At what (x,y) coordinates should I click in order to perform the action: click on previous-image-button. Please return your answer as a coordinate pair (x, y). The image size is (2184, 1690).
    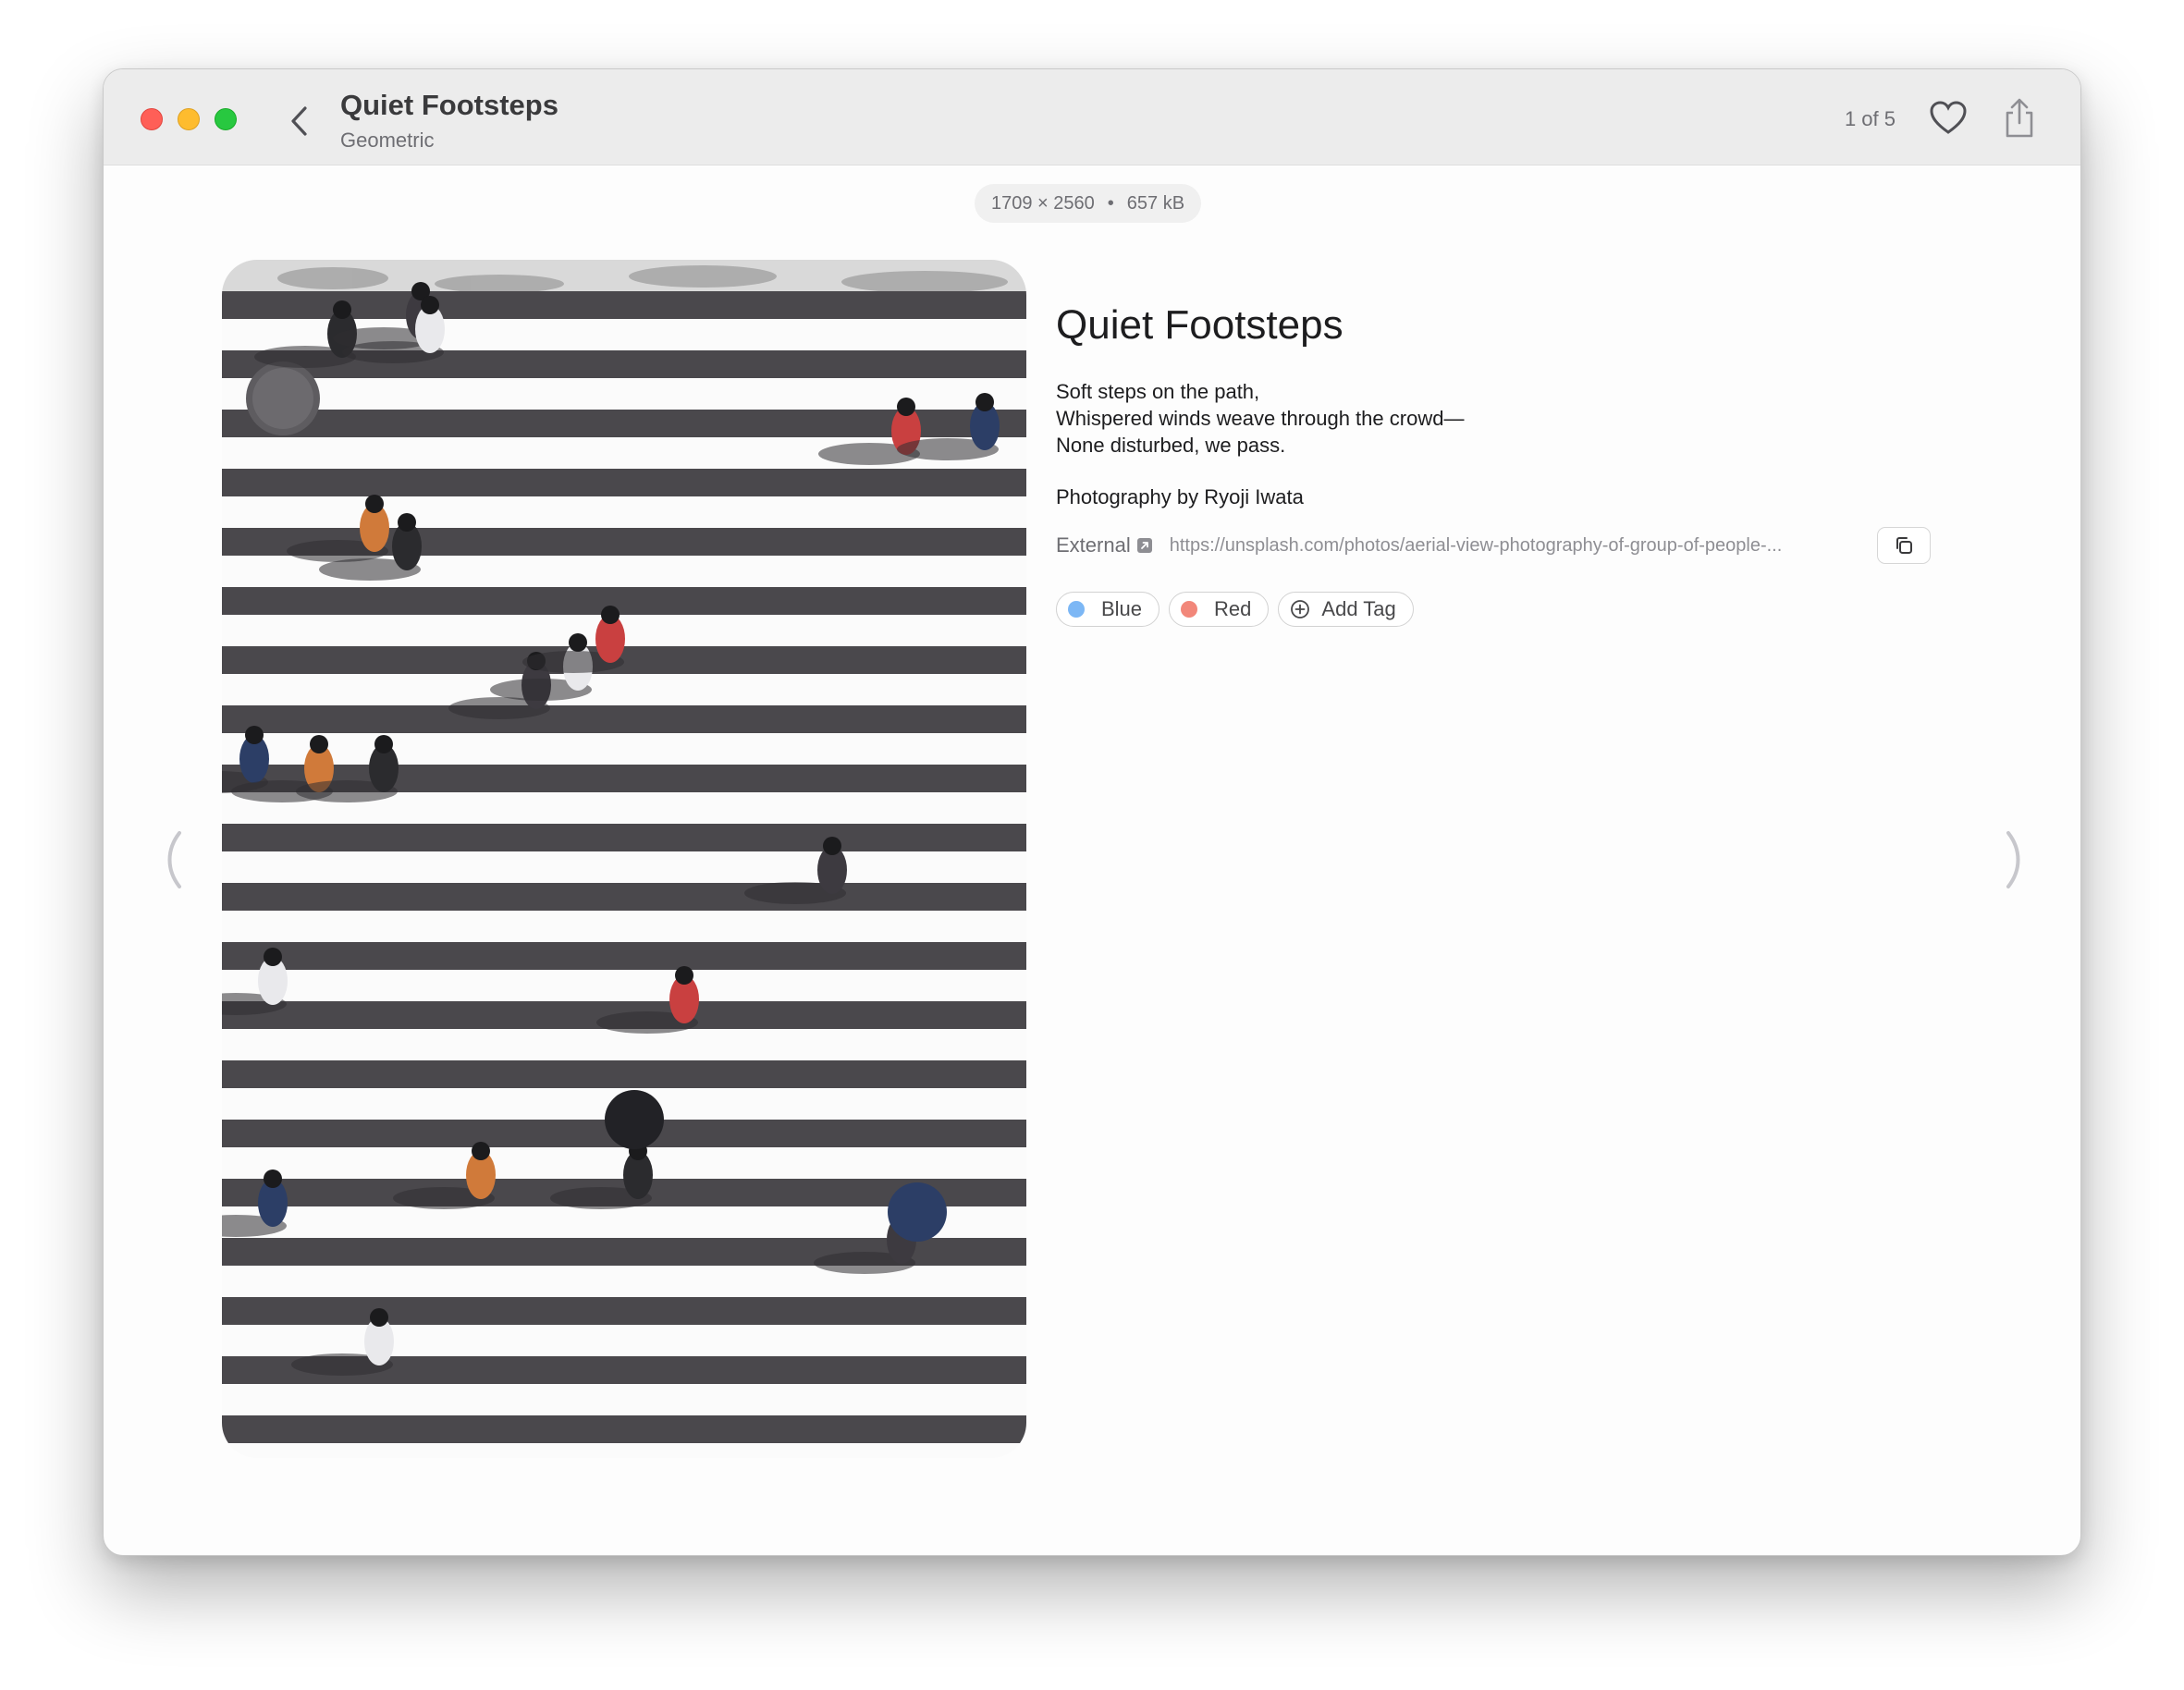
    Looking at the image, I should click on (172, 859).